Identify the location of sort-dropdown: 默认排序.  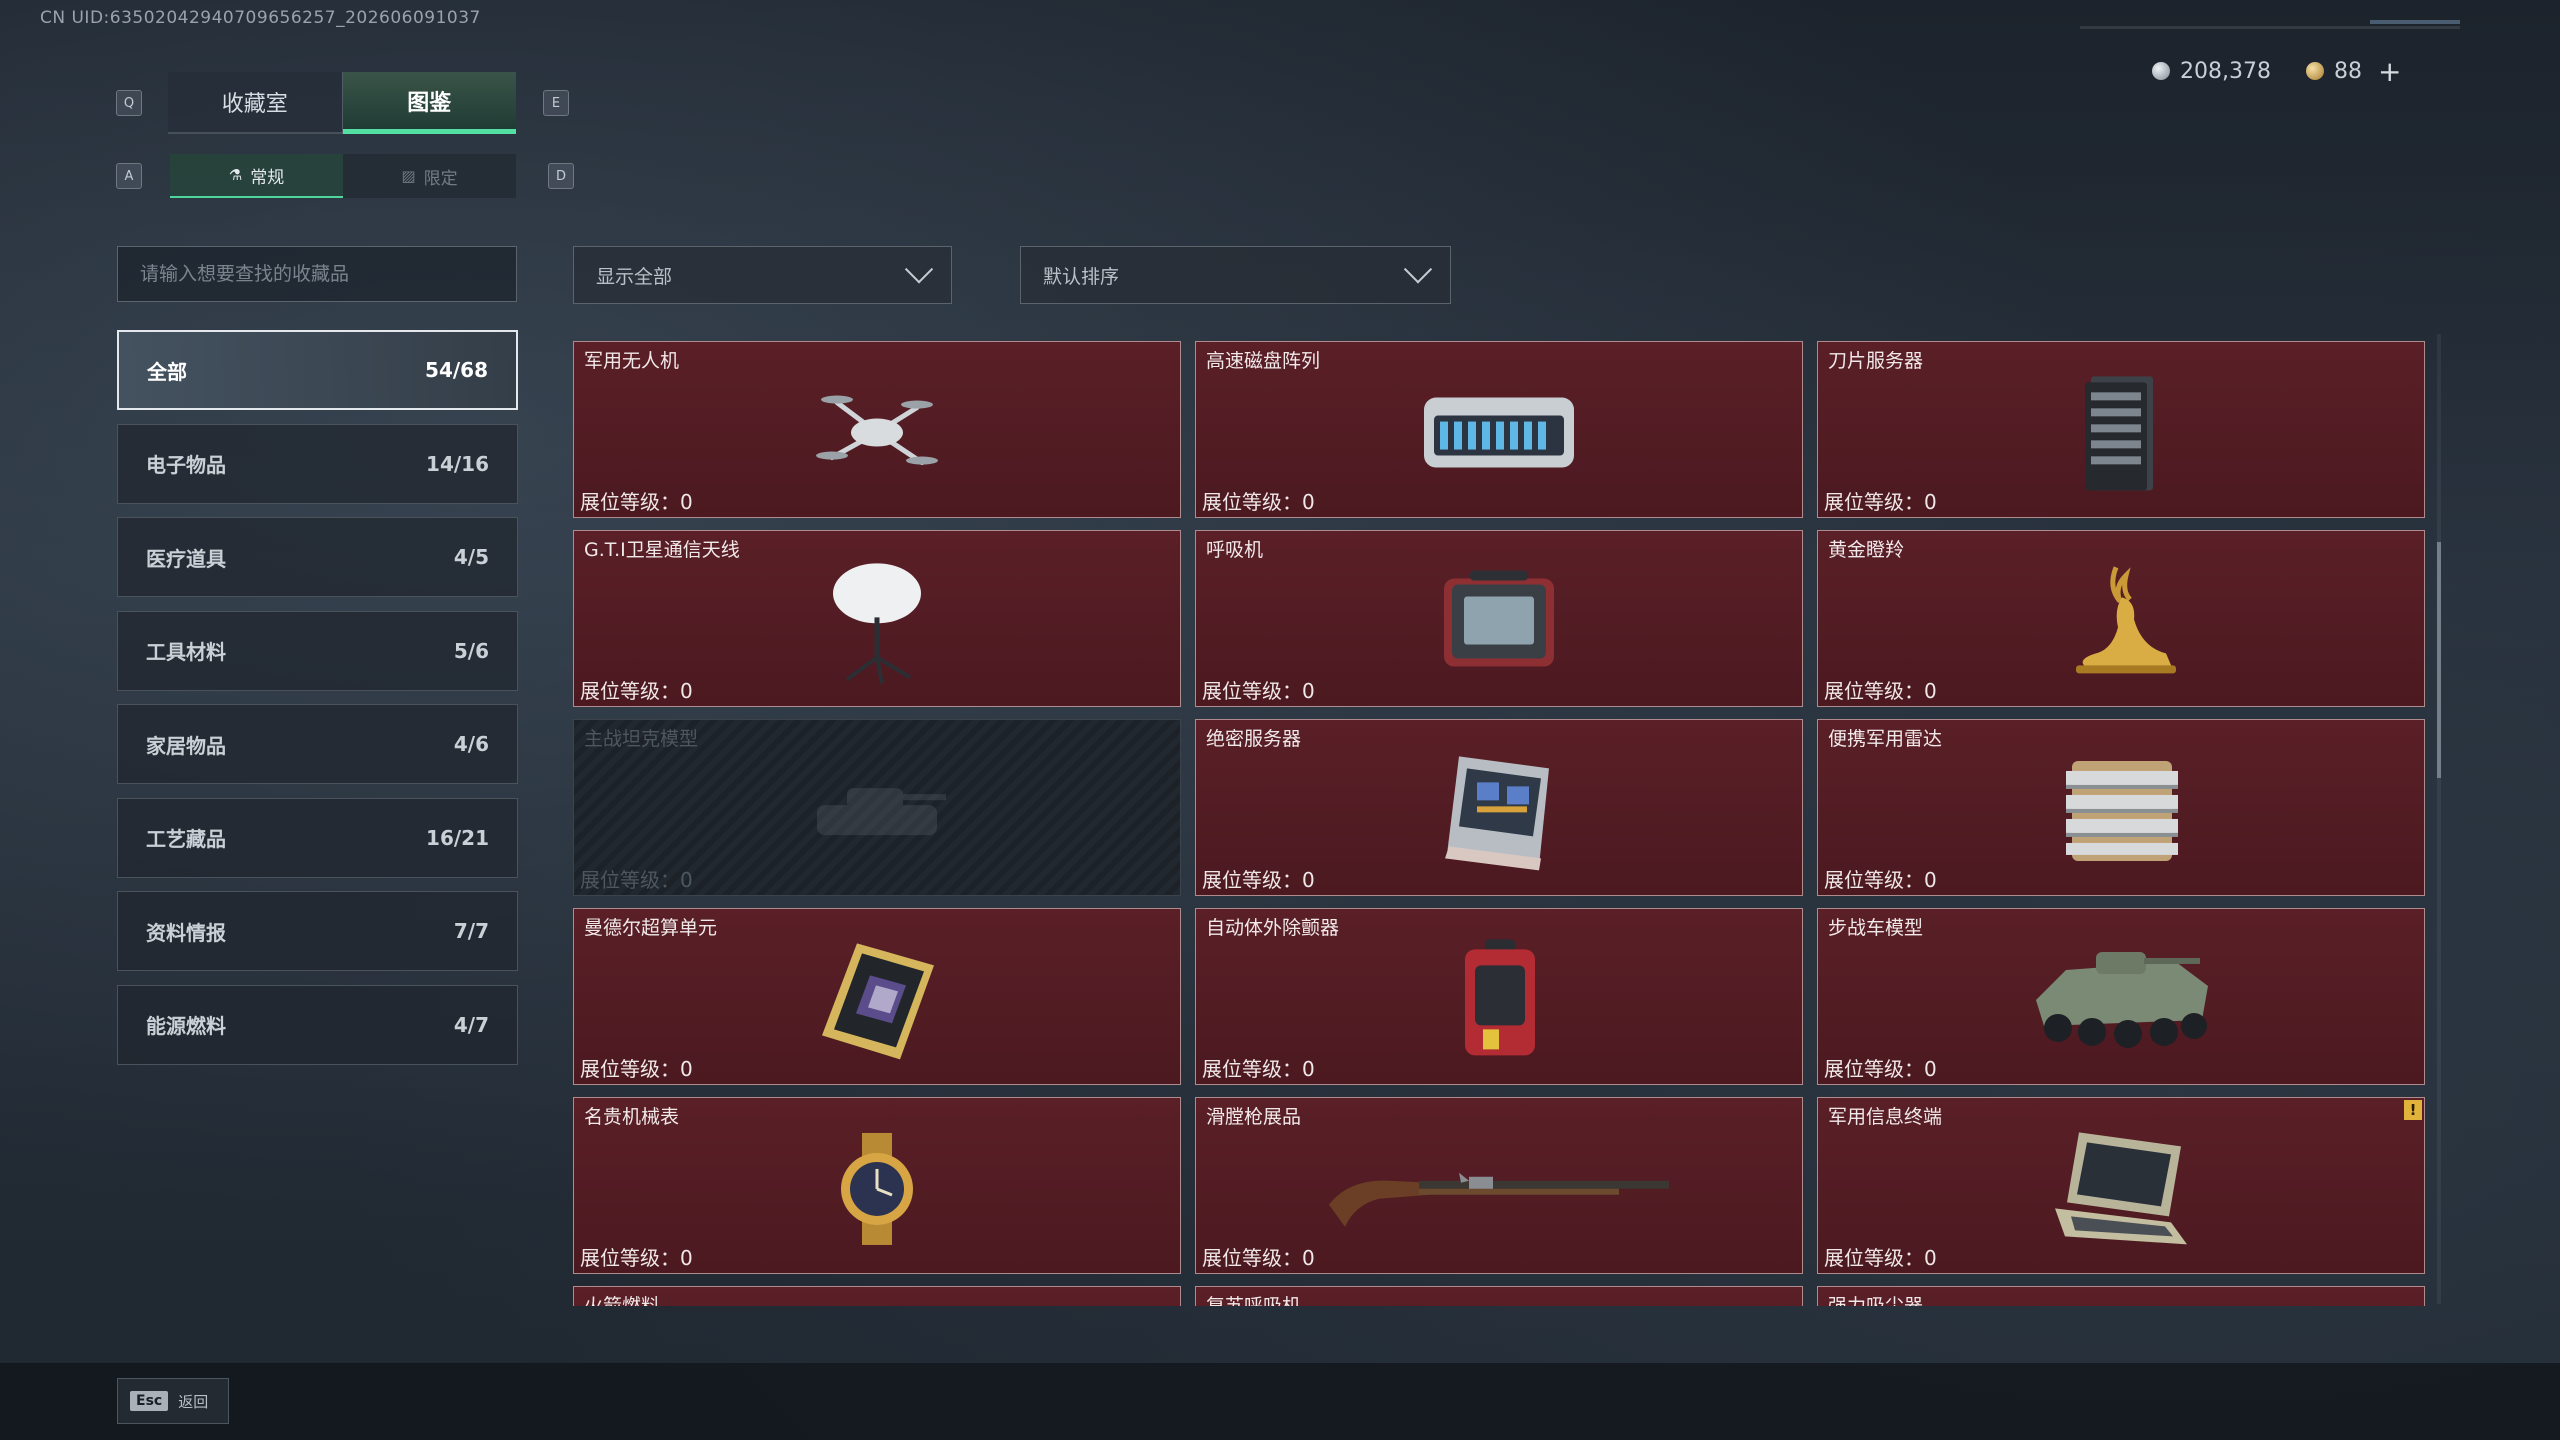
(1235, 275).